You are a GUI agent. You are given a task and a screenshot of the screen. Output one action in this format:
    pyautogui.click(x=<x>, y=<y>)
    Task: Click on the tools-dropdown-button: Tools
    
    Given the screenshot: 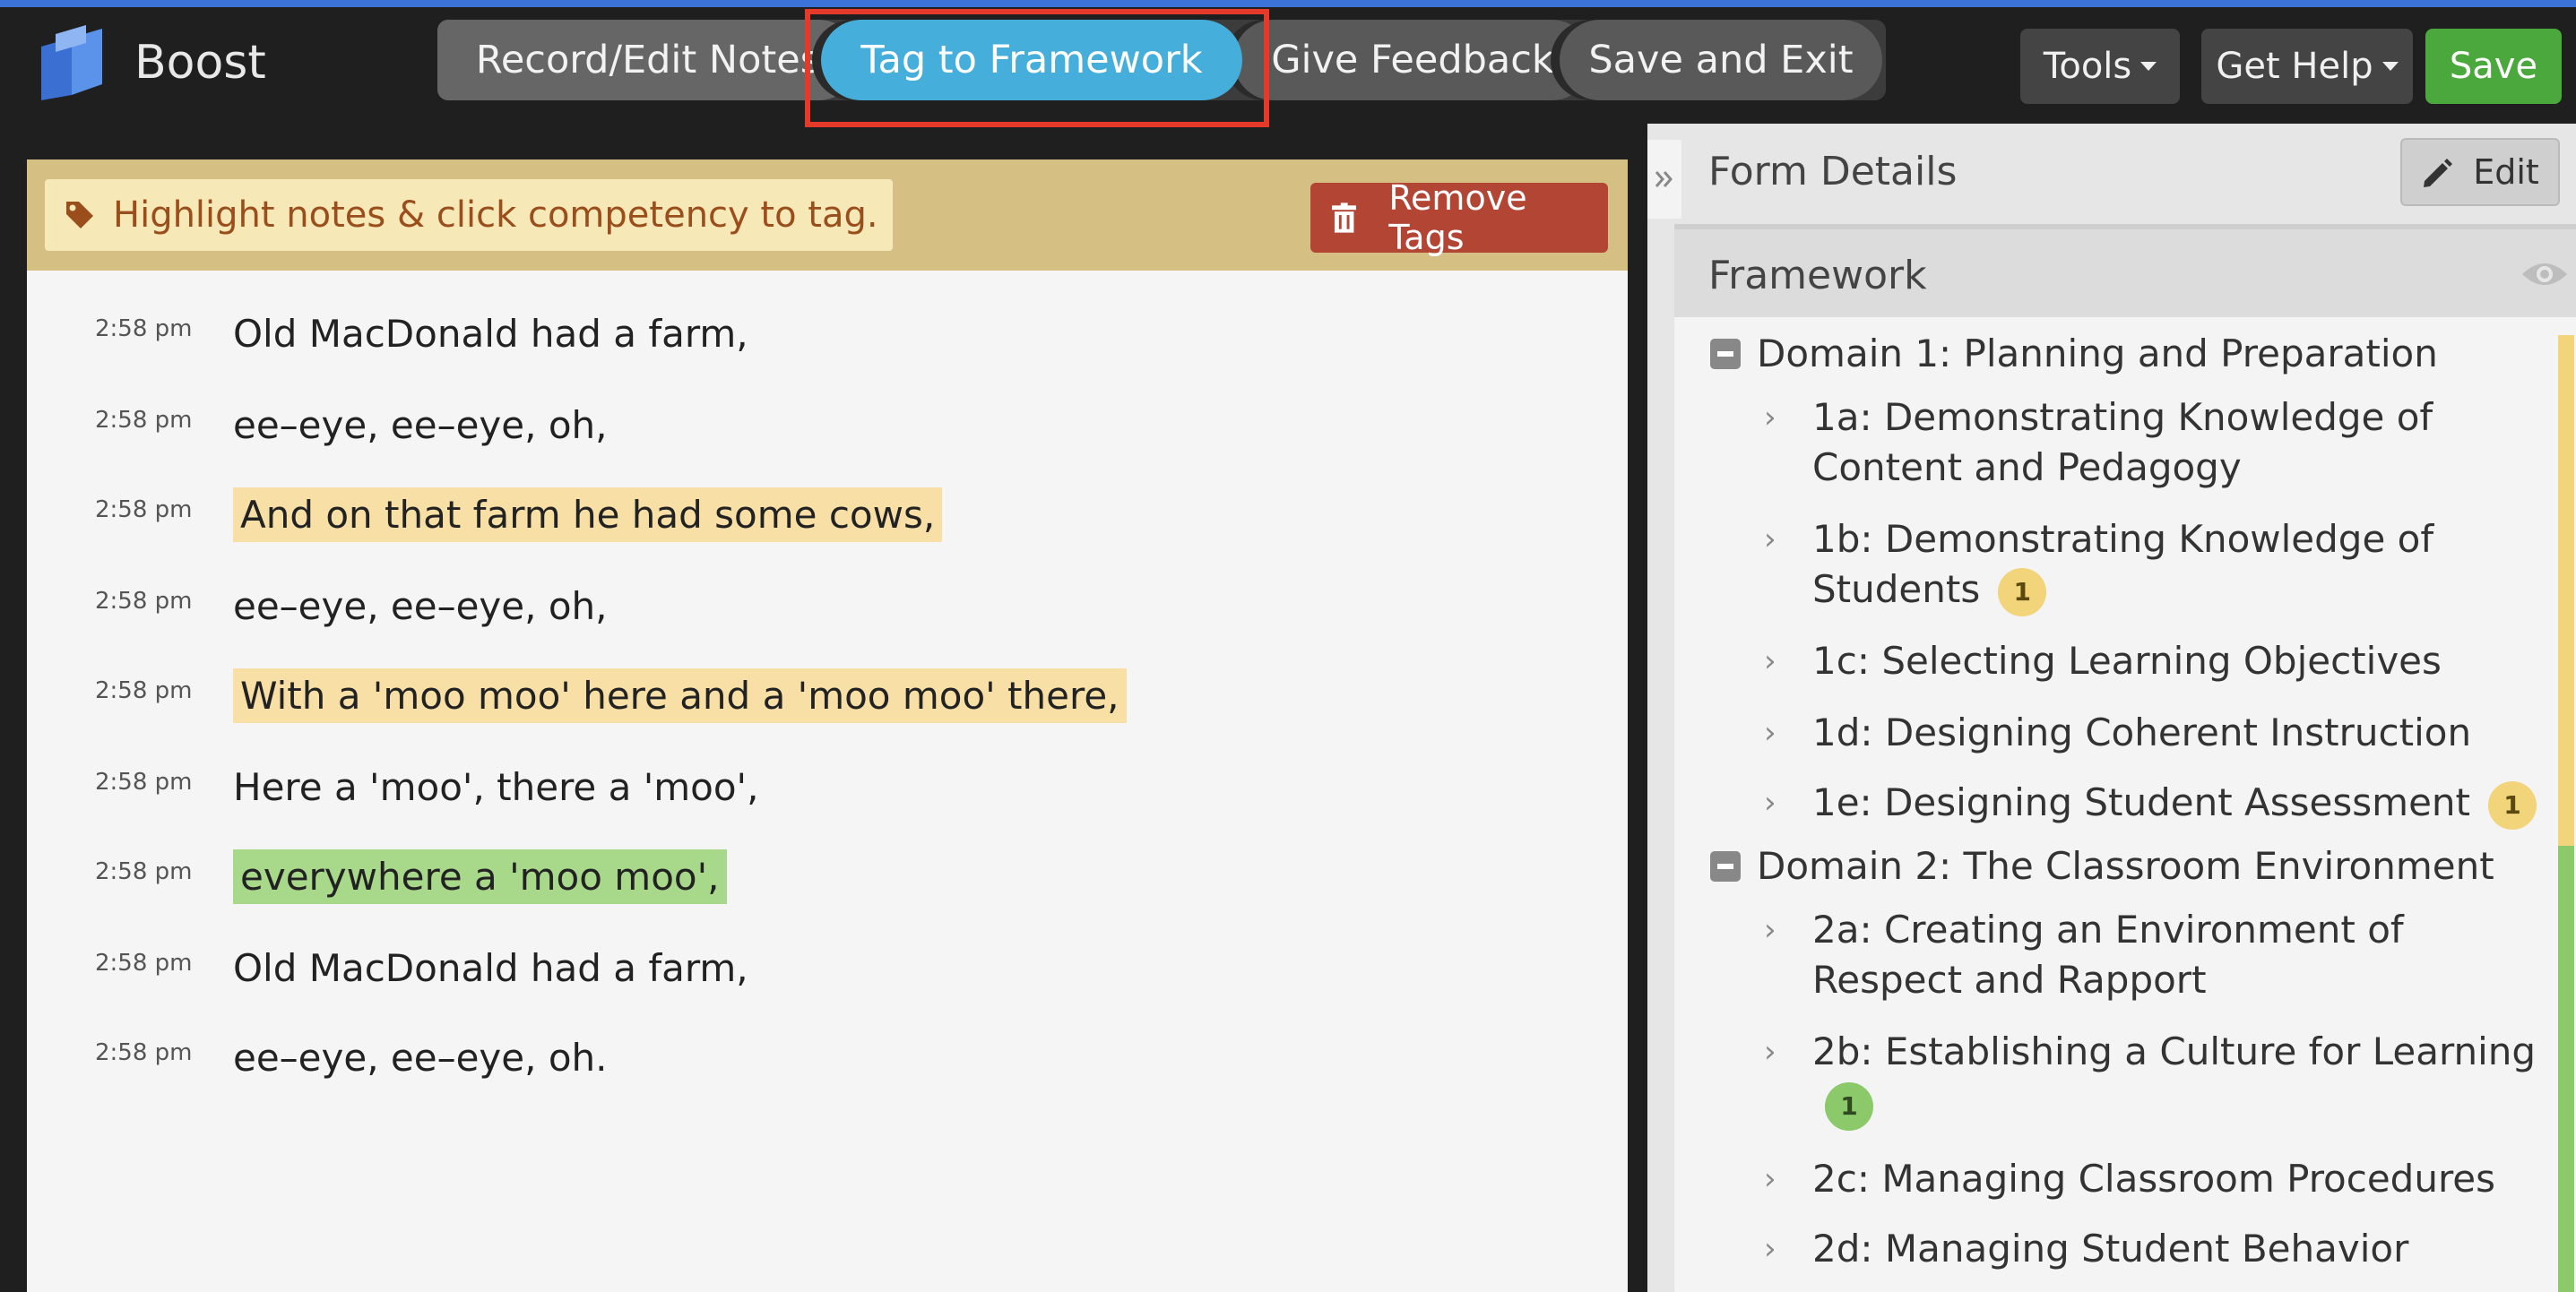 What is the action you would take?
    pyautogui.click(x=2100, y=66)
    